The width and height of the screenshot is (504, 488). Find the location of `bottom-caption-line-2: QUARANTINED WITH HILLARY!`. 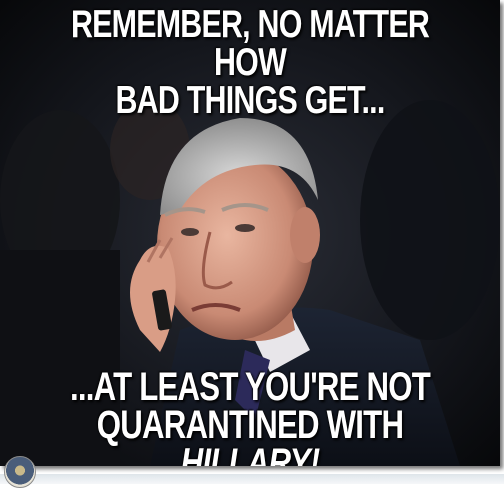

bottom-caption-line-2: QUARANTINED WITH HILLARY! is located at coordinates (250, 435).